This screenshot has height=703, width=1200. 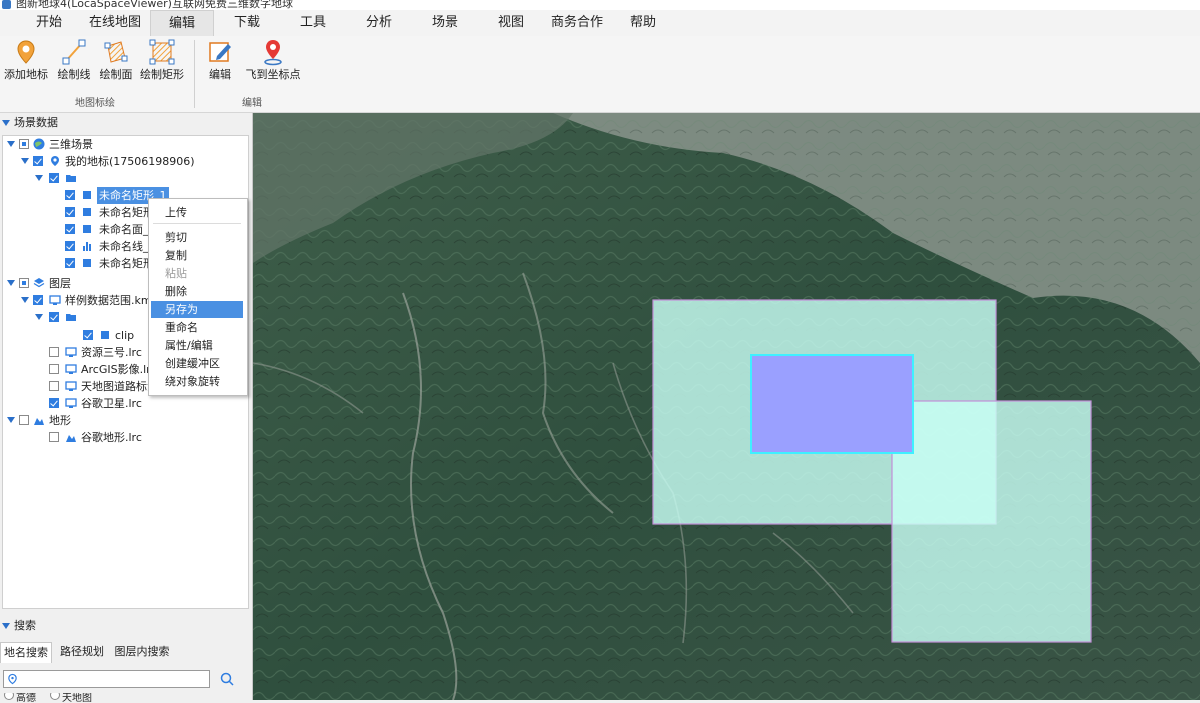 I want to click on draw-polygon-button: 绘制面, so click(x=116, y=61).